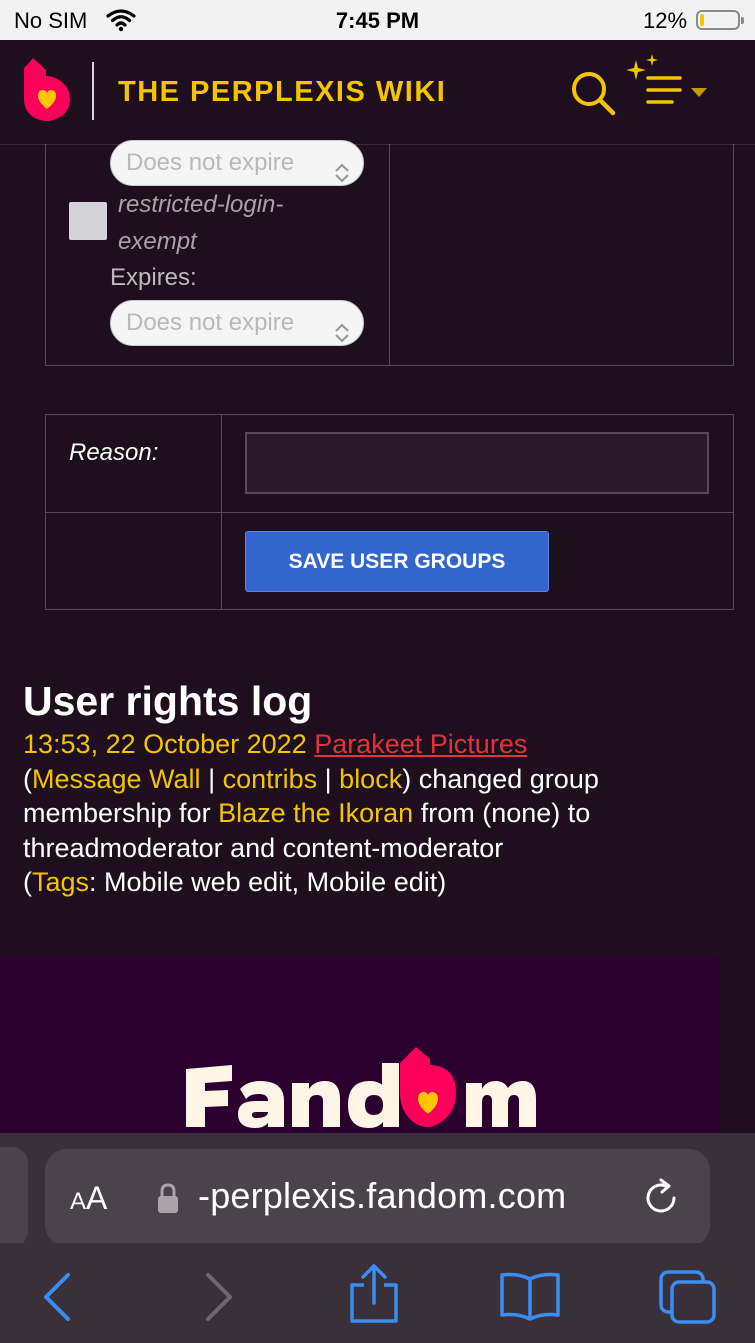  What do you see at coordinates (382, 1196) in the screenshot?
I see `url-text: -perplexis.fandom.com` at bounding box center [382, 1196].